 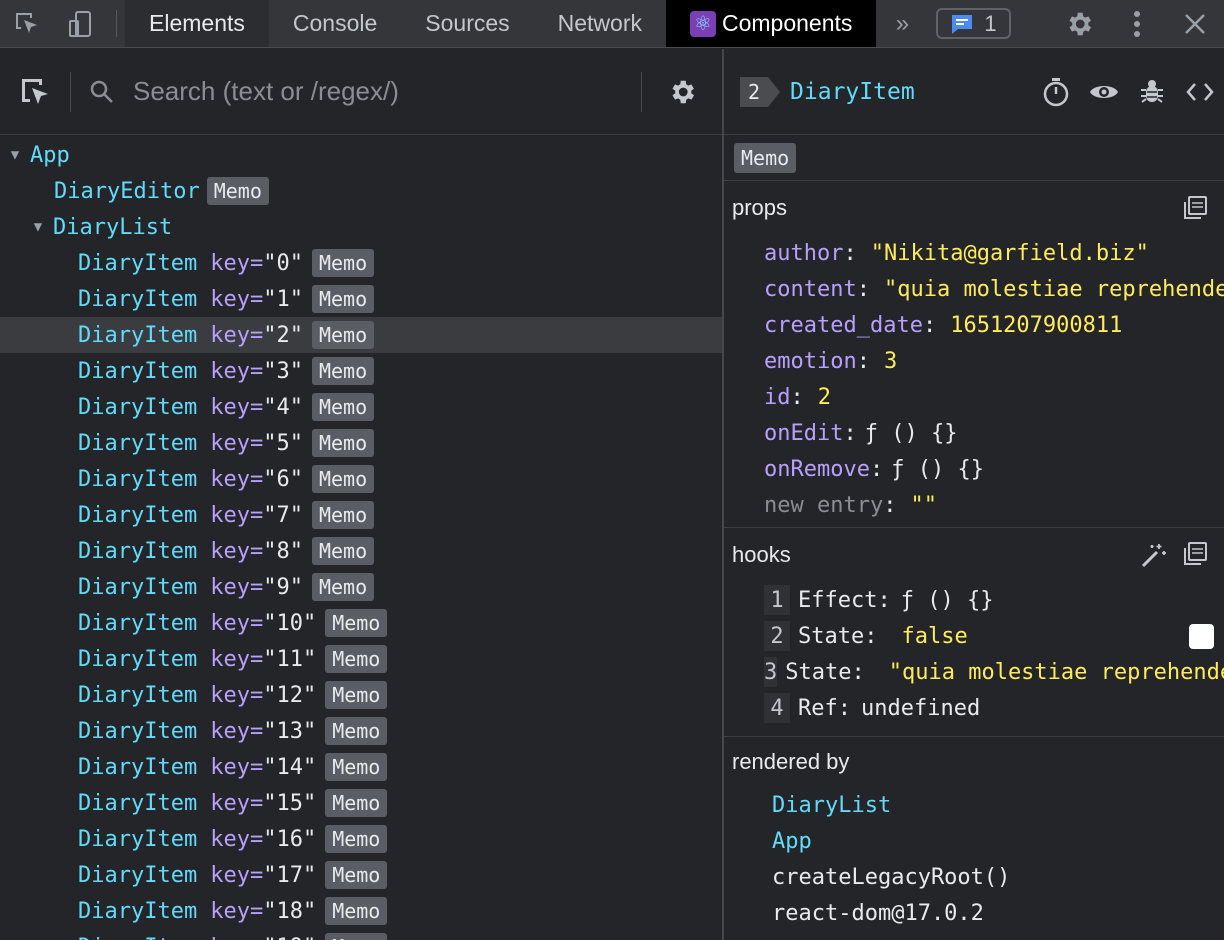 I want to click on hook-colon: :, so click(x=858, y=672).